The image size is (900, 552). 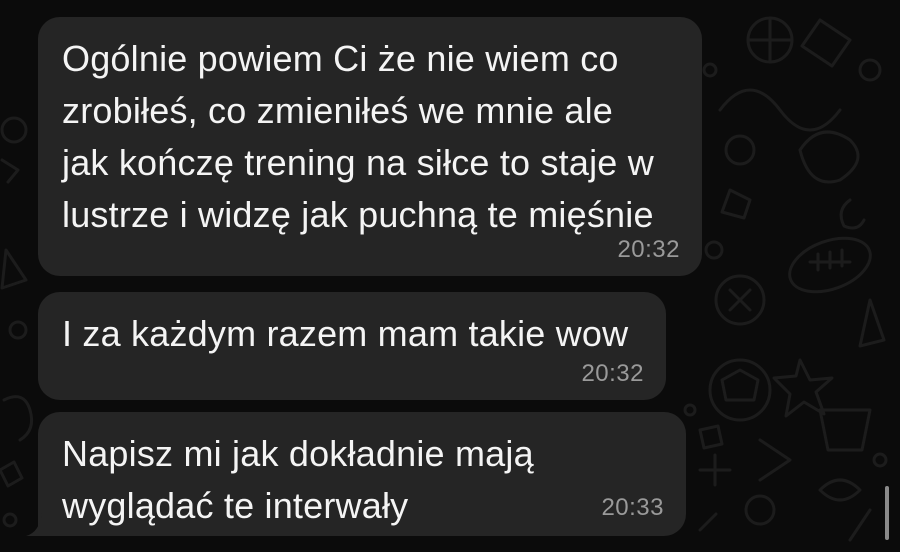 What do you see at coordinates (632, 507) in the screenshot?
I see `message-timestamp: 20:33` at bounding box center [632, 507].